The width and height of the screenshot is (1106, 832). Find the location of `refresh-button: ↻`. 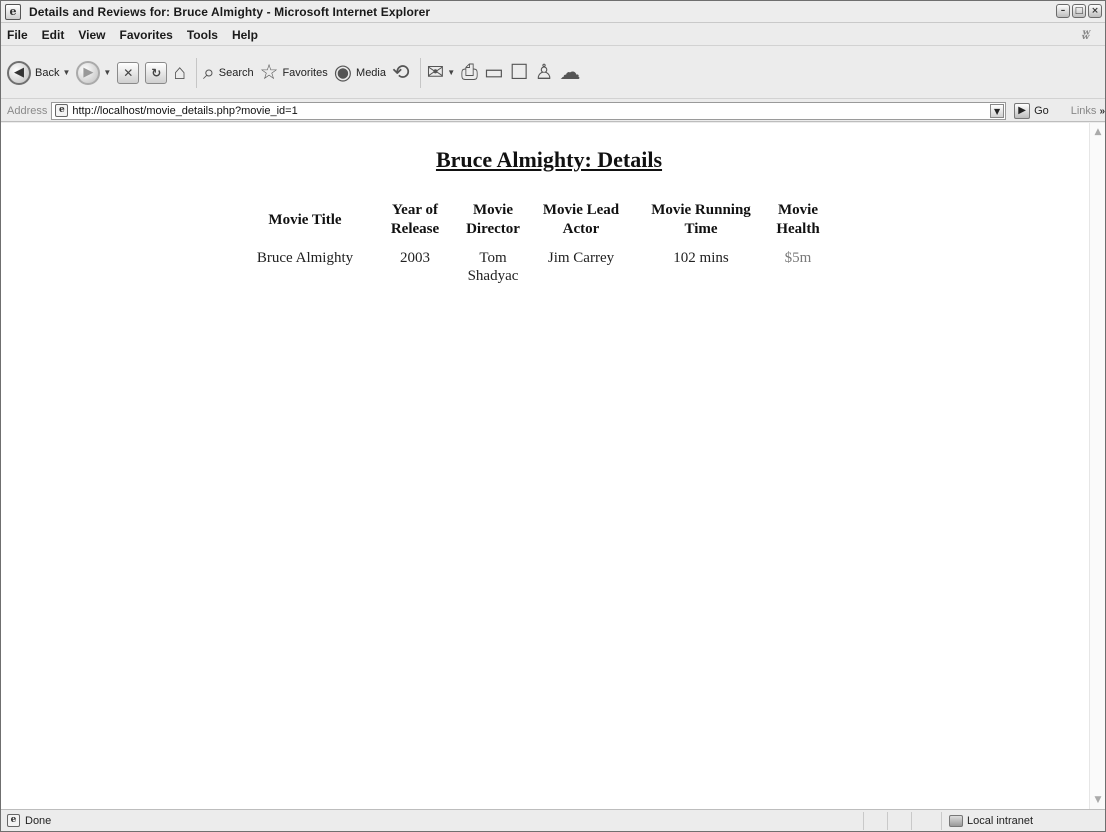

refresh-button: ↻ is located at coordinates (156, 72).